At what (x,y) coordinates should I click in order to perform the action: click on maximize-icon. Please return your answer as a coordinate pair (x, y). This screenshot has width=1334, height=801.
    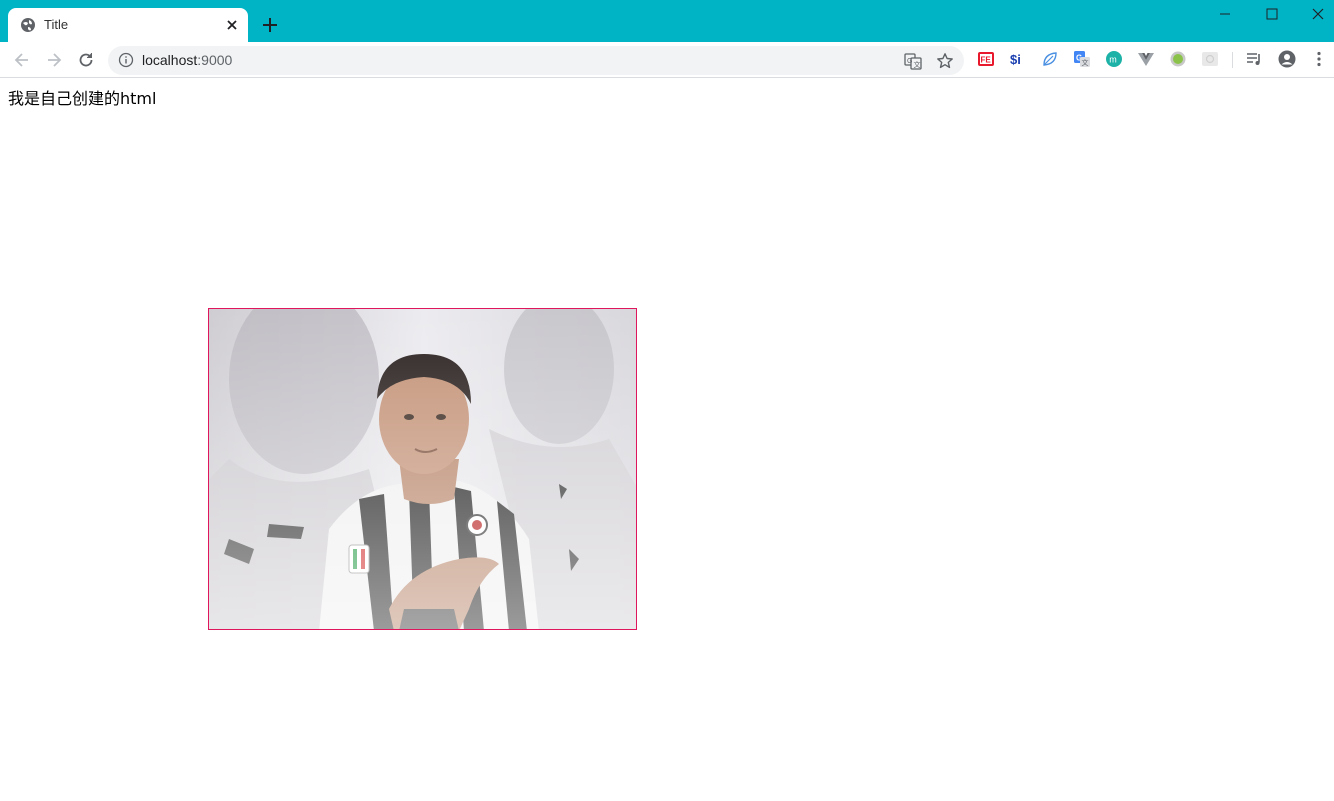
    Looking at the image, I should click on (1272, 15).